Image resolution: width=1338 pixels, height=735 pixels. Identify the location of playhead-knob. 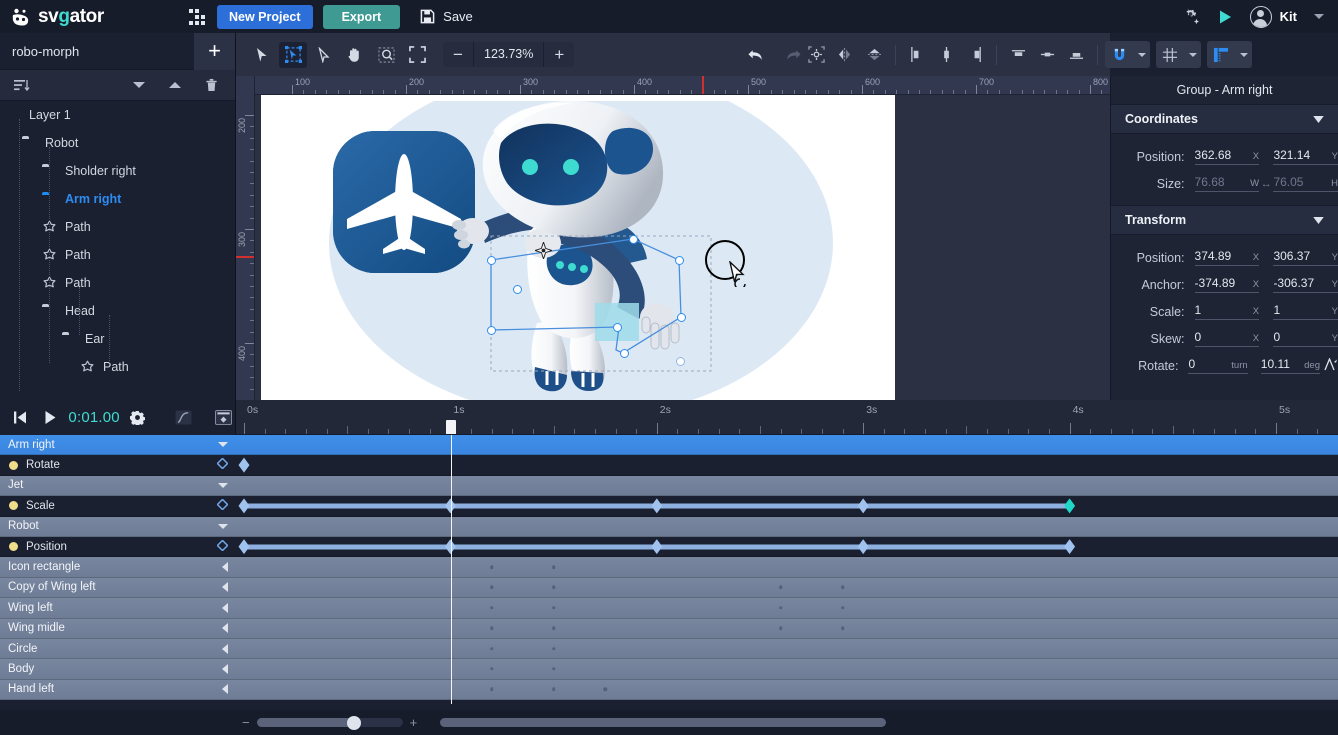
(451, 427).